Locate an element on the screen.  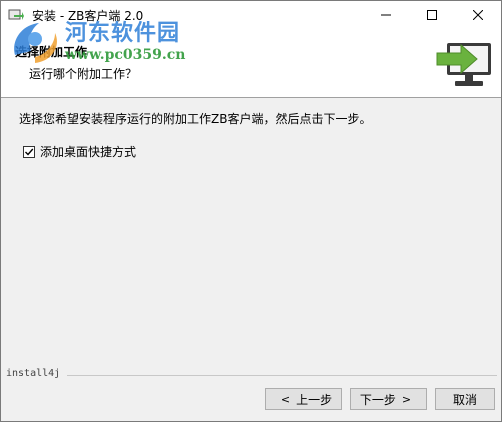
chevron-right-icon: > is located at coordinates (406, 399).